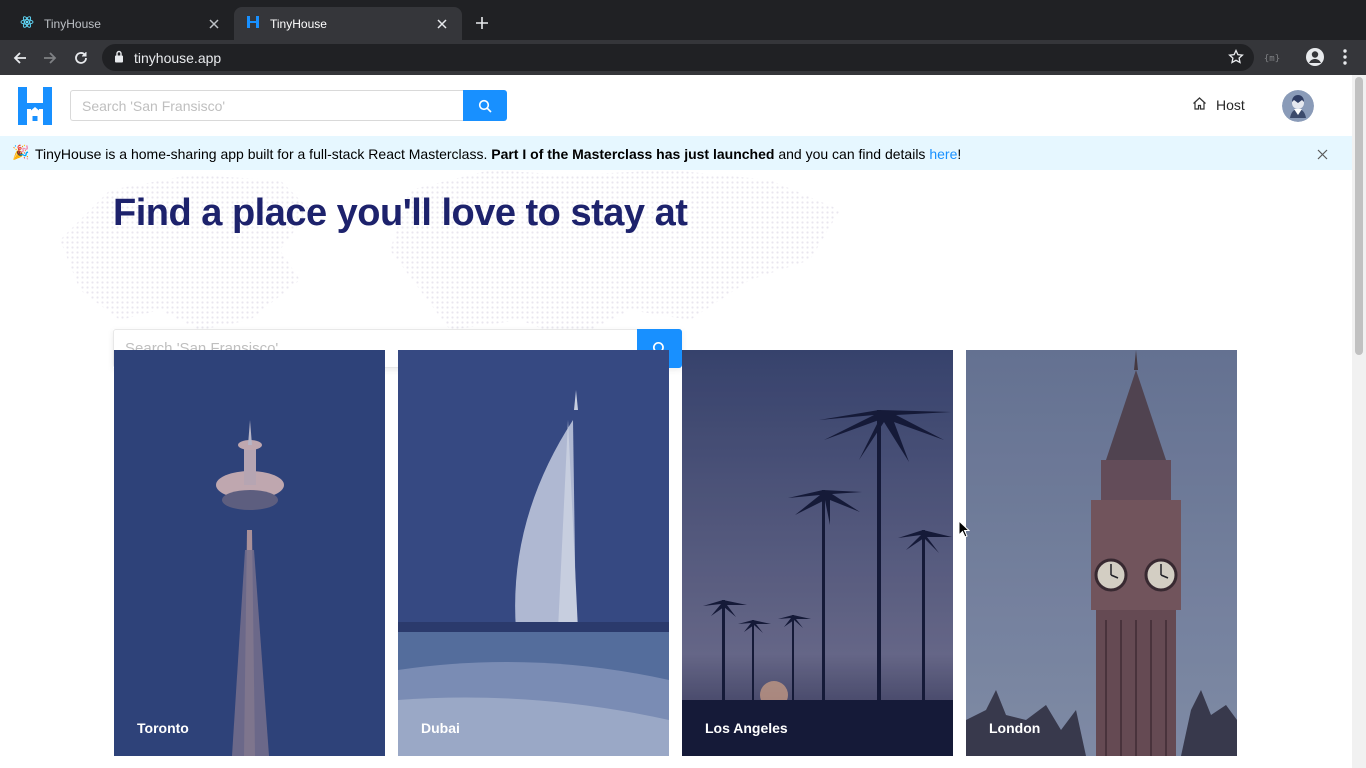 The height and width of the screenshot is (768, 1366). Describe the element at coordinates (1230, 105) in the screenshot. I see `host-label: Host` at that location.